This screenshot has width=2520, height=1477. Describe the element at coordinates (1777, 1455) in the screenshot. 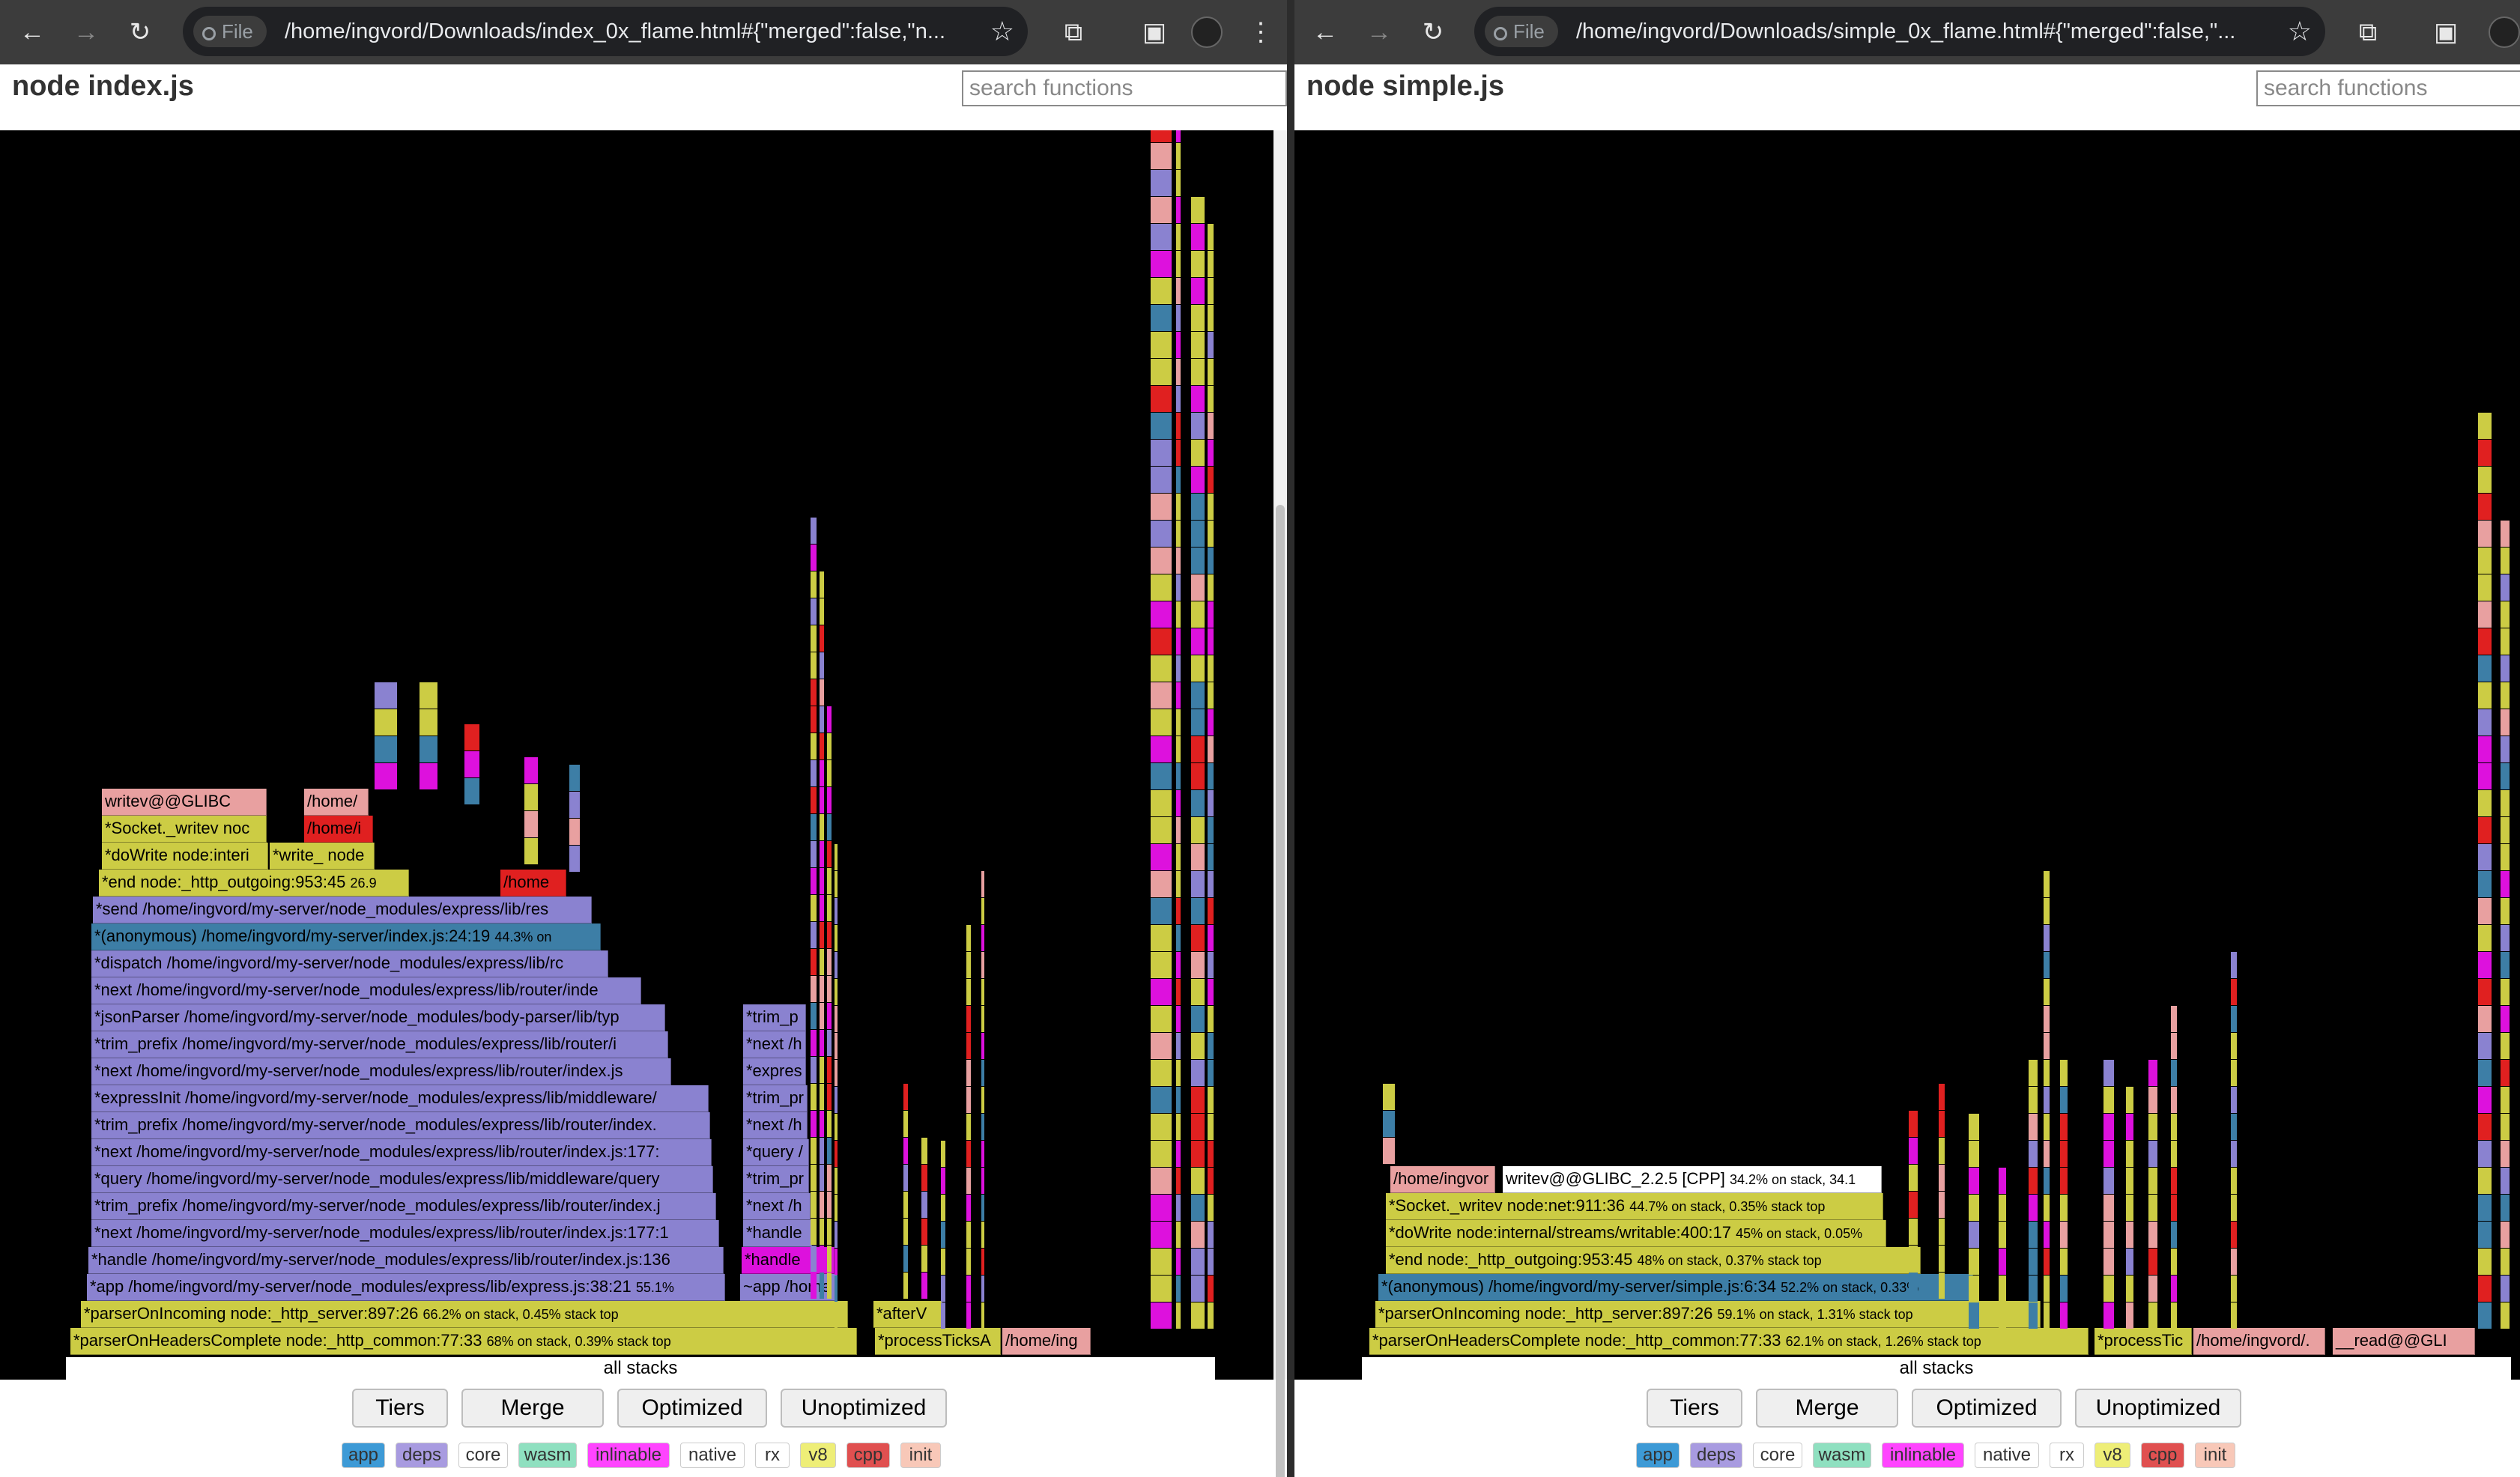

I see `legend-core: core` at that location.